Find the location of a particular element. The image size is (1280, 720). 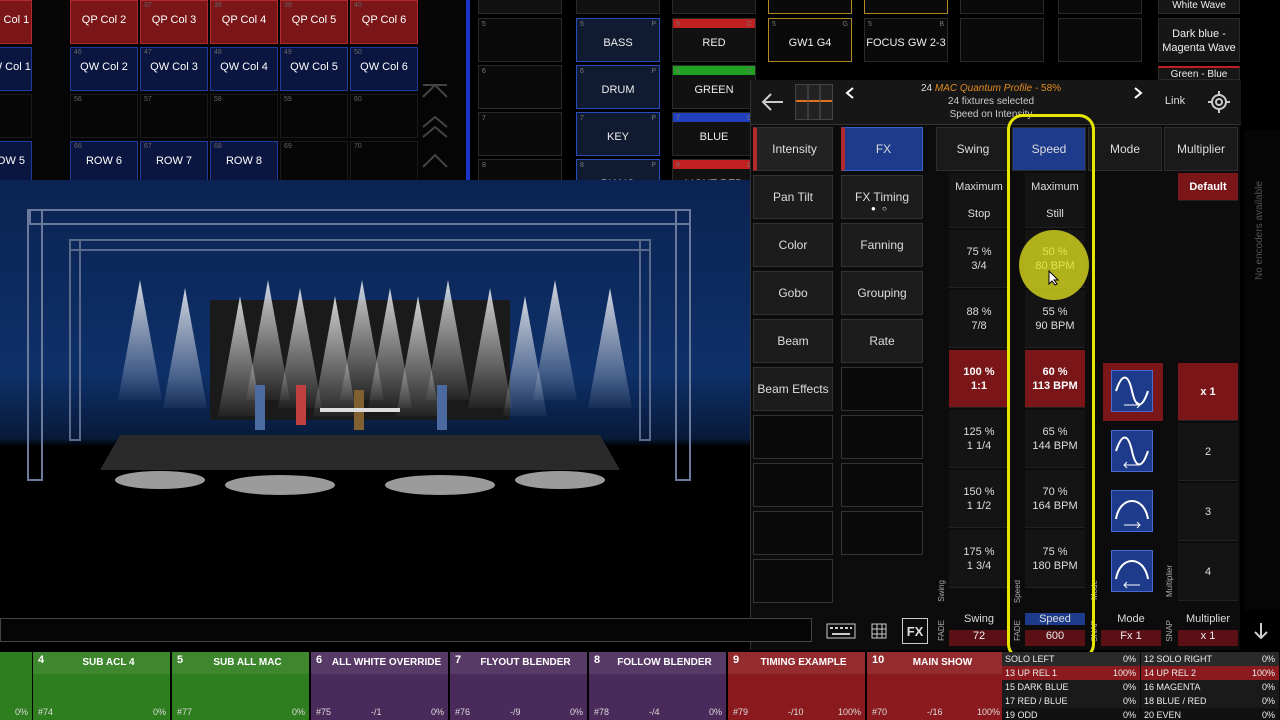

fx-category-pan-tilt: Pan Tilt is located at coordinates (793, 197).